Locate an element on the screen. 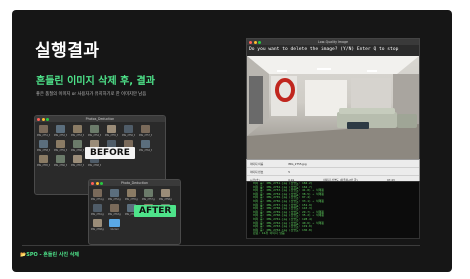 This screenshot has height=279, width=470. file-thumbnail: IMG_2759_M1 is located at coordinates (60, 146).